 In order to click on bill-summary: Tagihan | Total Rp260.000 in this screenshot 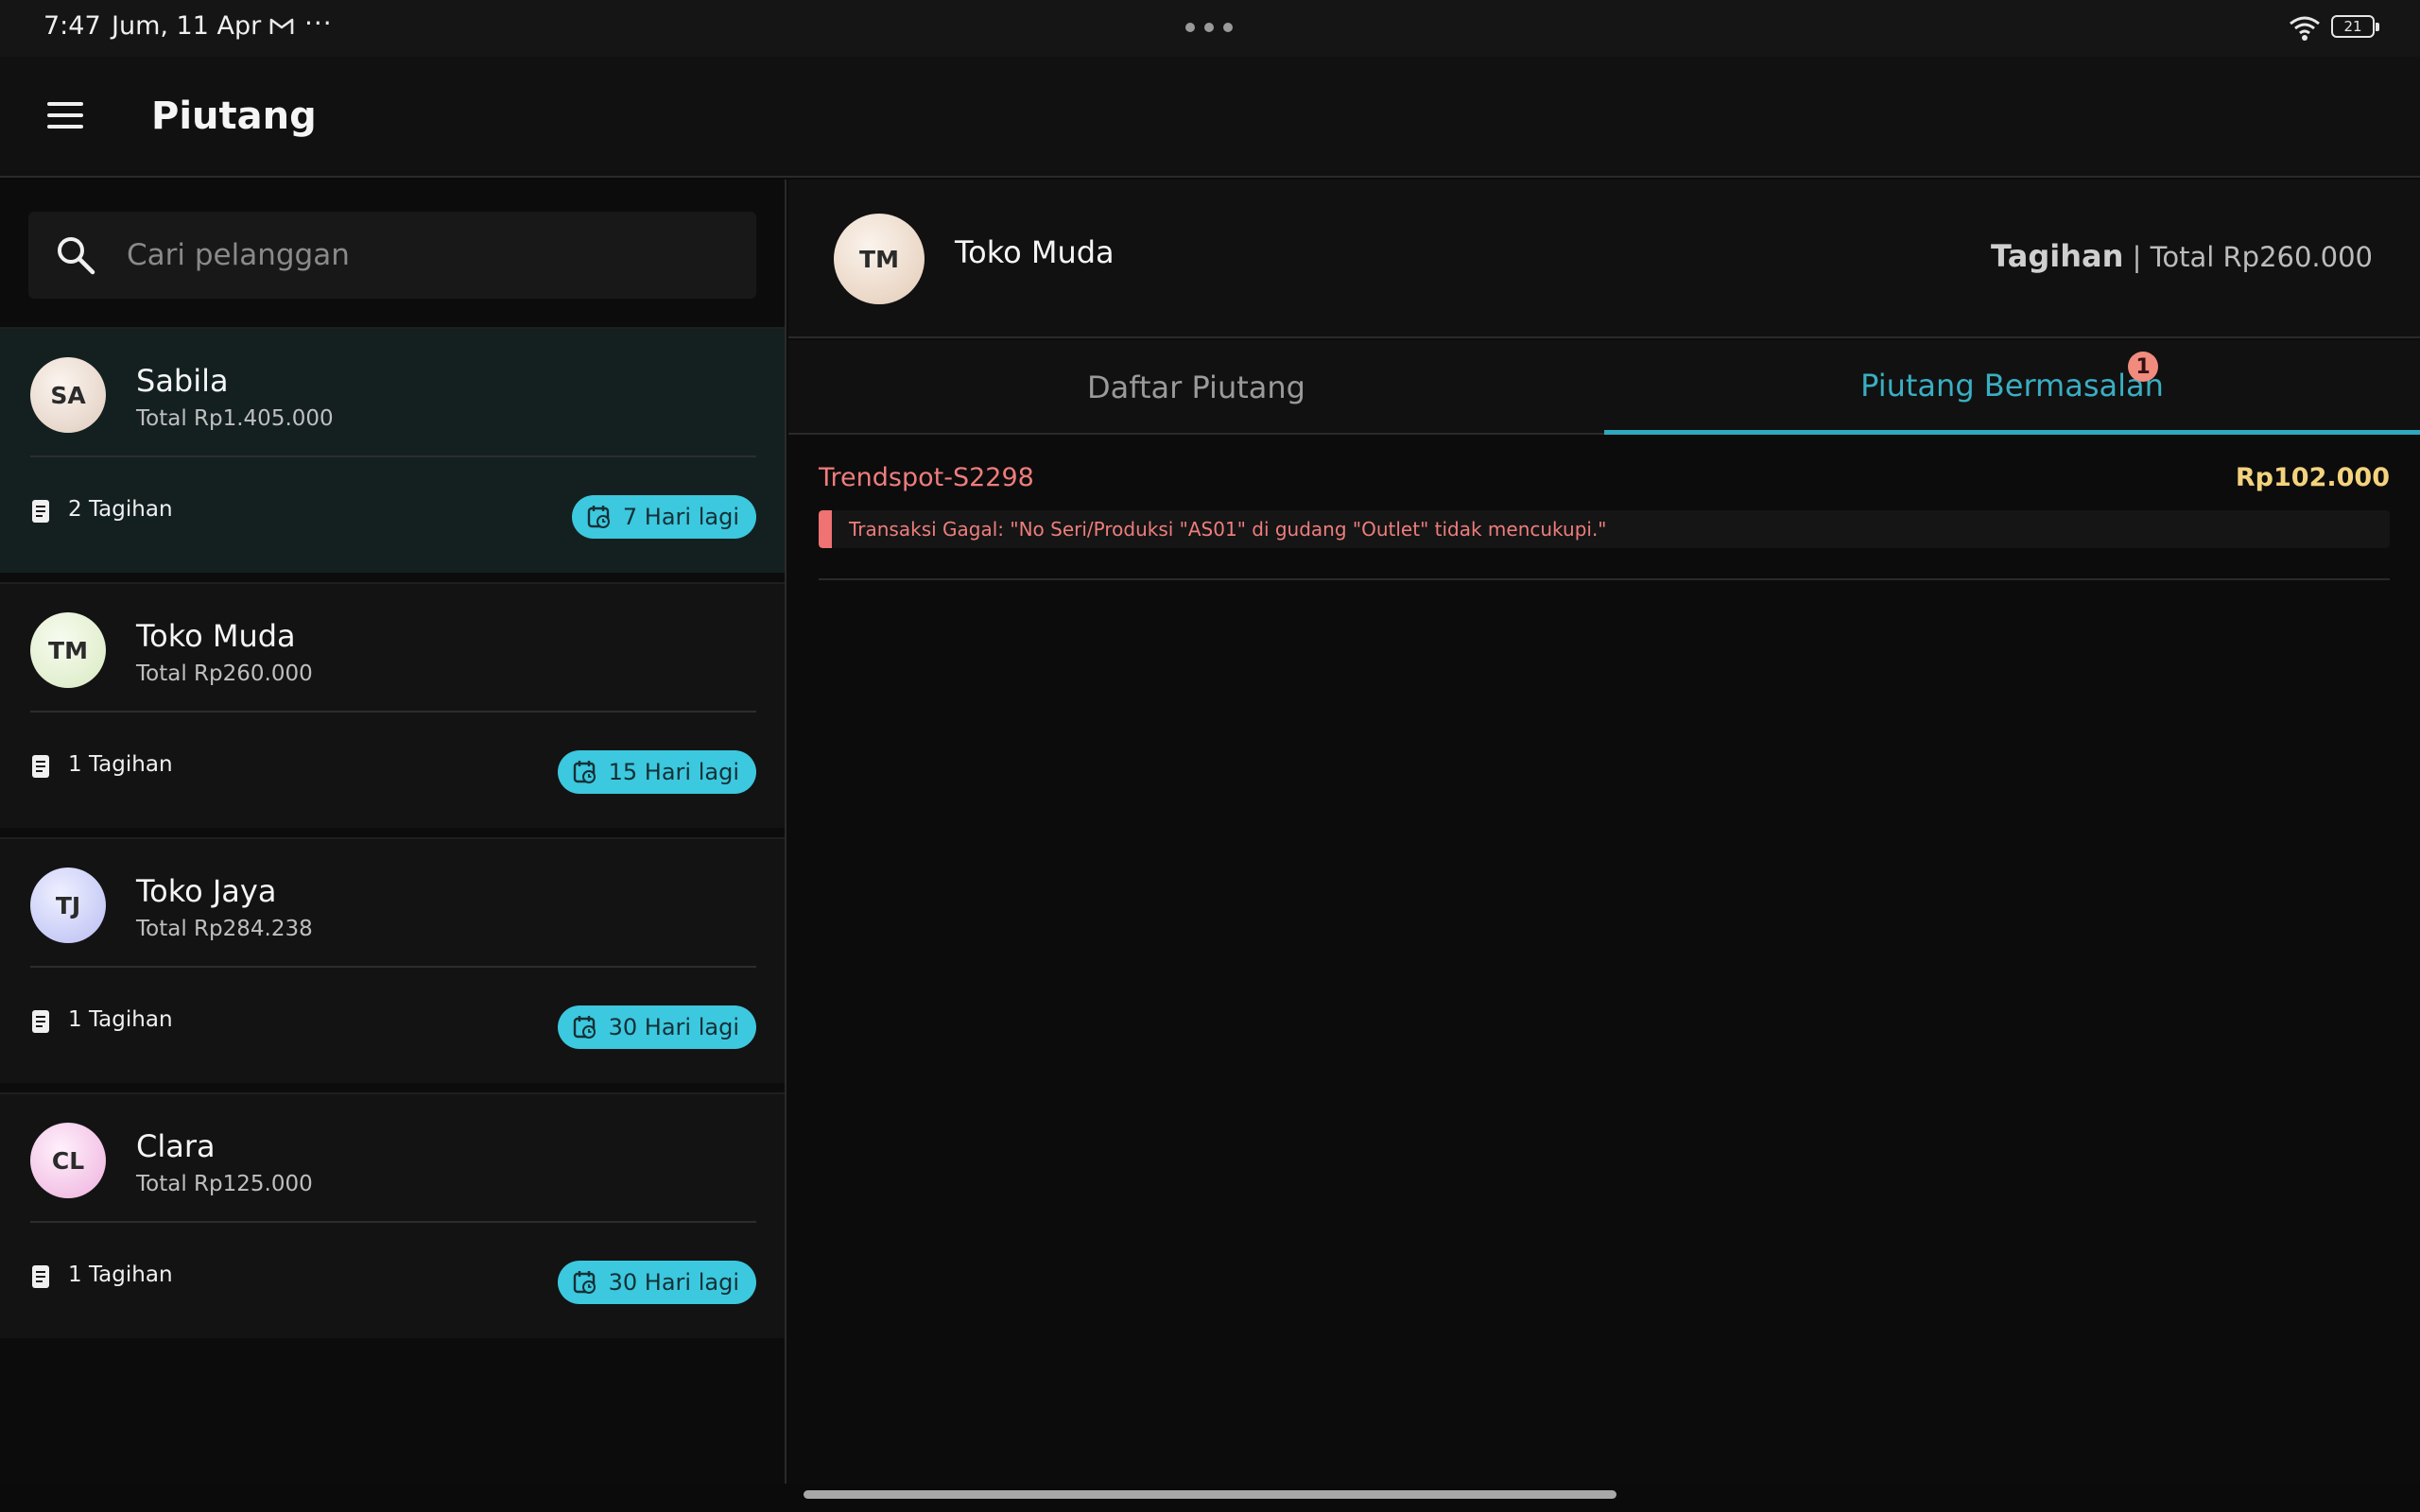, I will do `click(2182, 256)`.